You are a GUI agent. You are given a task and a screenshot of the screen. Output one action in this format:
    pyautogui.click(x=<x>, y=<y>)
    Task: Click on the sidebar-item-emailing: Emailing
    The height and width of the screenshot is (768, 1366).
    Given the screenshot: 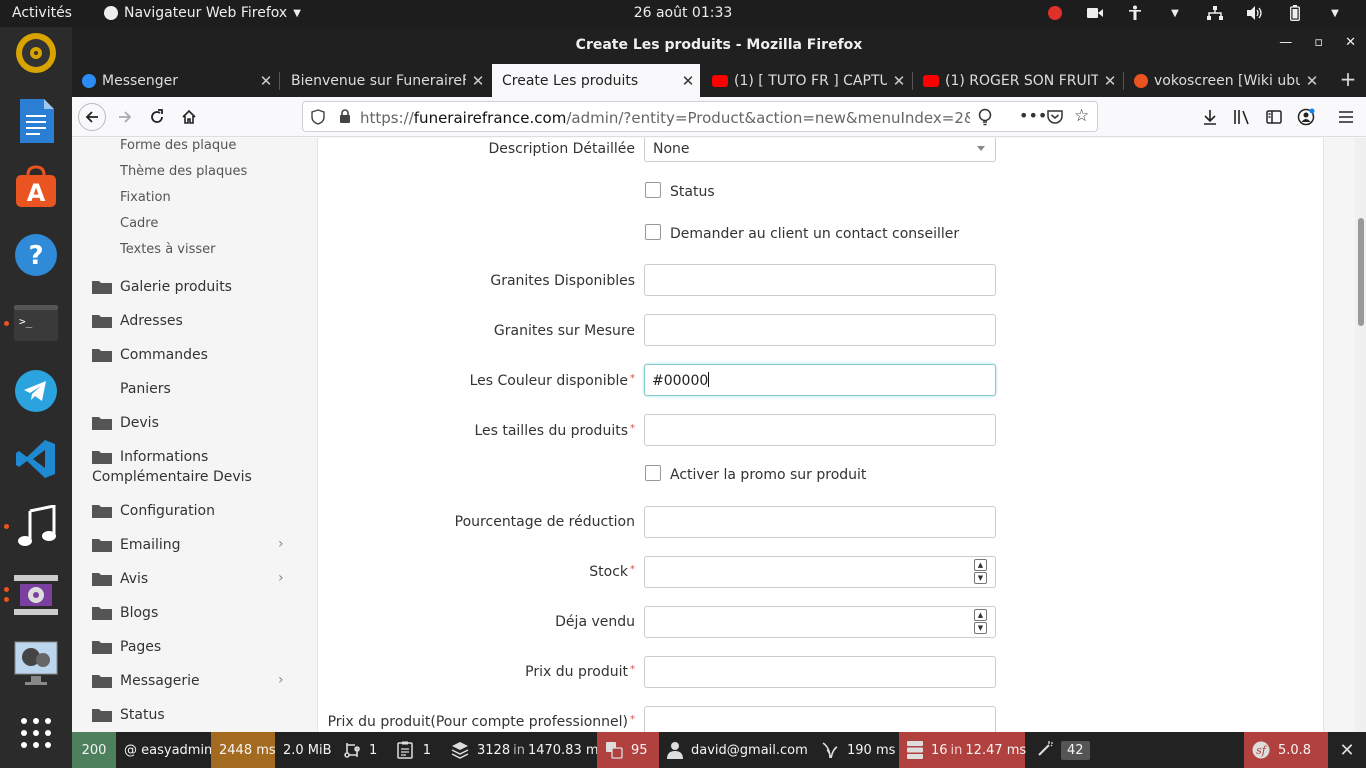 What is the action you would take?
    pyautogui.click(x=136, y=545)
    